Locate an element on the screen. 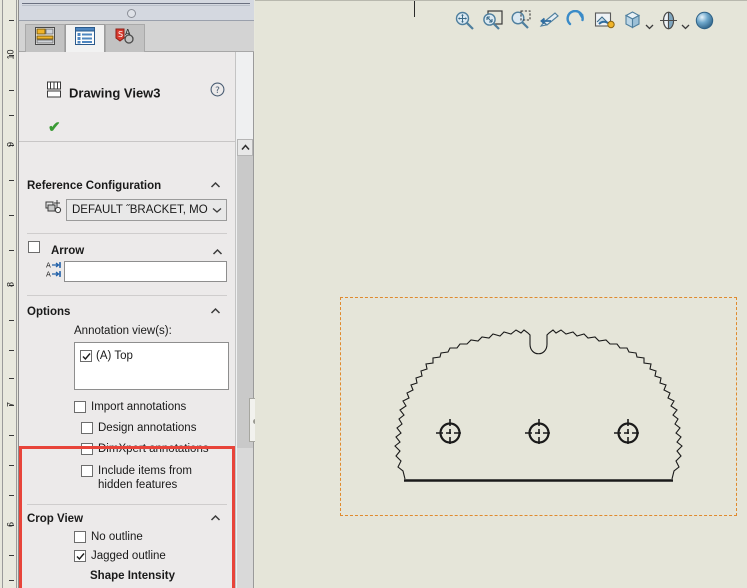 The width and height of the screenshot is (747, 588). view-heads-up-toolbar is located at coordinates (501, 20).